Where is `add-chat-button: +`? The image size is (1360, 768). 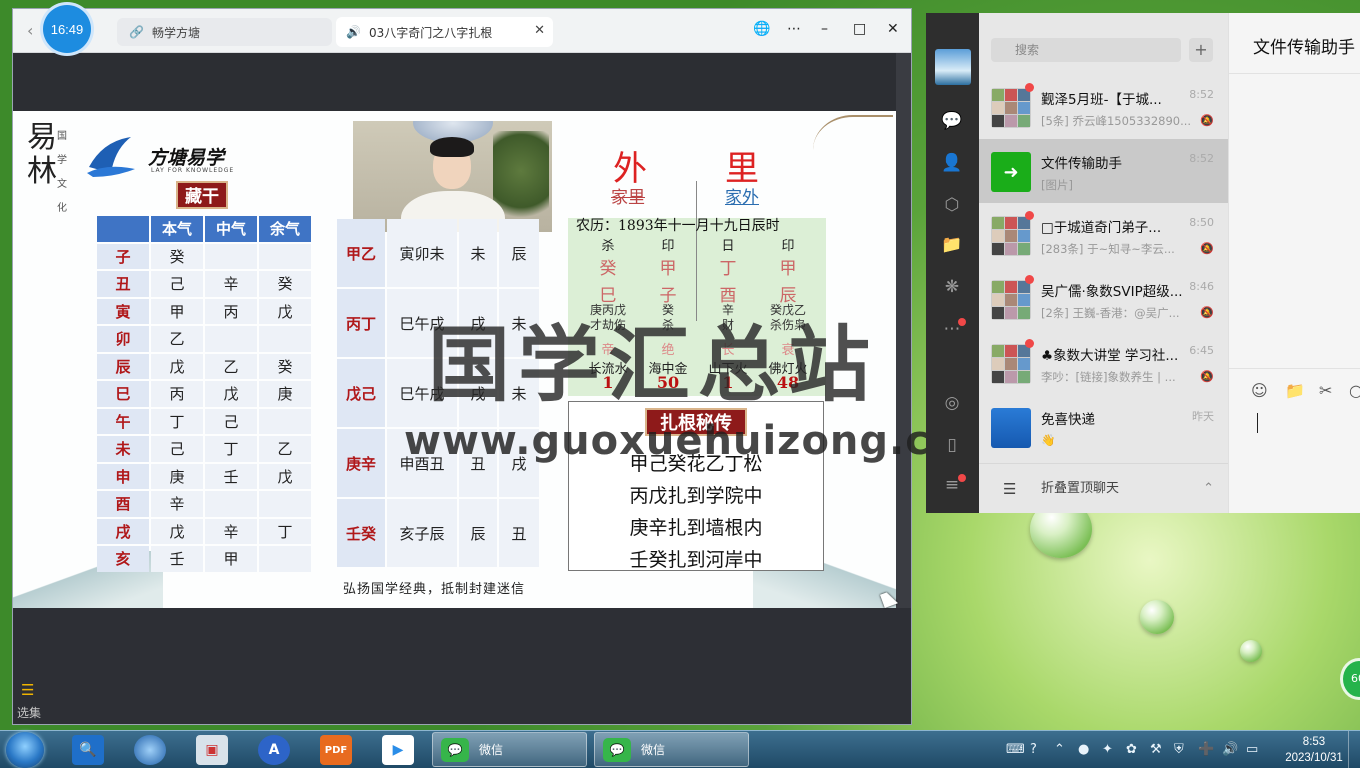 add-chat-button: + is located at coordinates (1201, 50).